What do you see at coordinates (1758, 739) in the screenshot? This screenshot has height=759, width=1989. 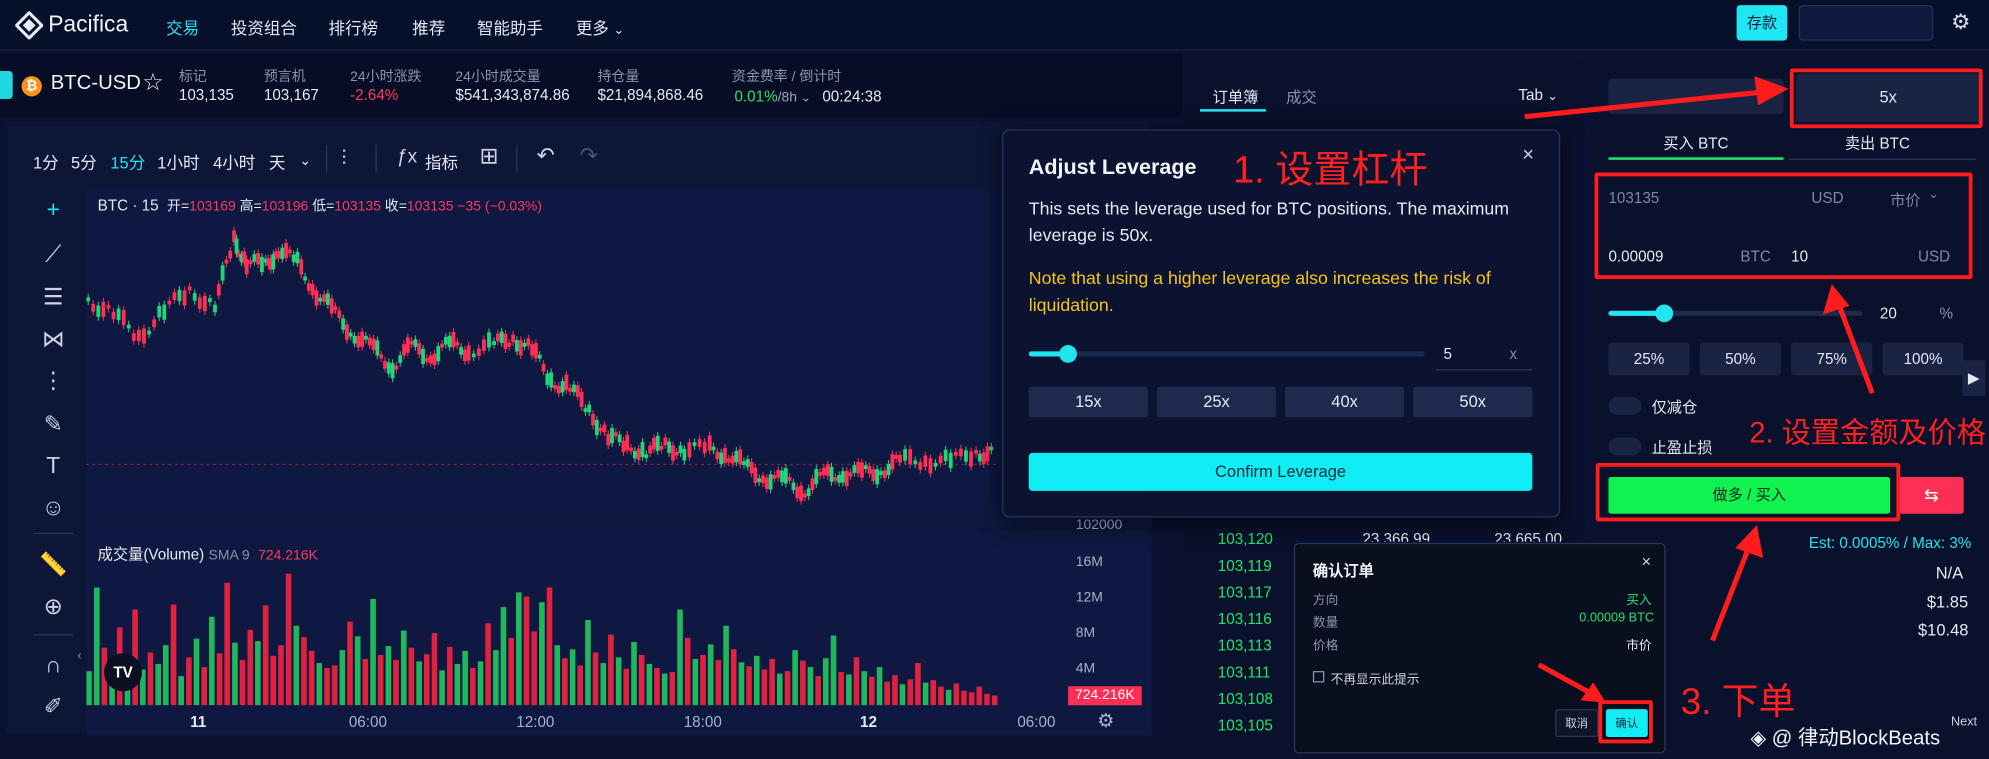 I see `watermark-logo-icon: ◈` at bounding box center [1758, 739].